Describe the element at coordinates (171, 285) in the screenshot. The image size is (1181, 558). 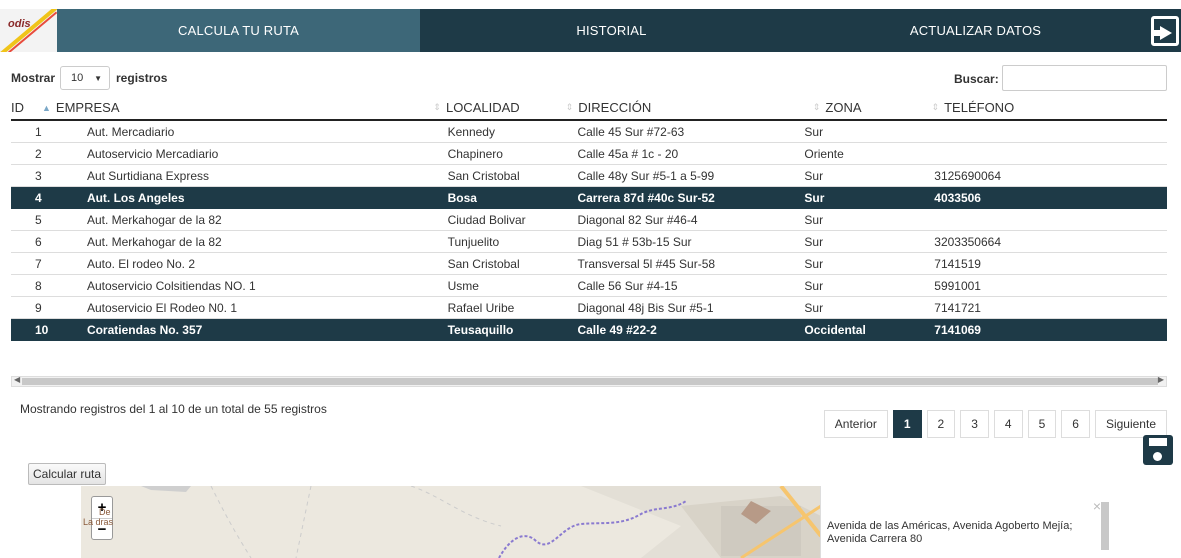
I see `cell-empresa: Autoservicio Colsitiendas NO. 1` at that location.